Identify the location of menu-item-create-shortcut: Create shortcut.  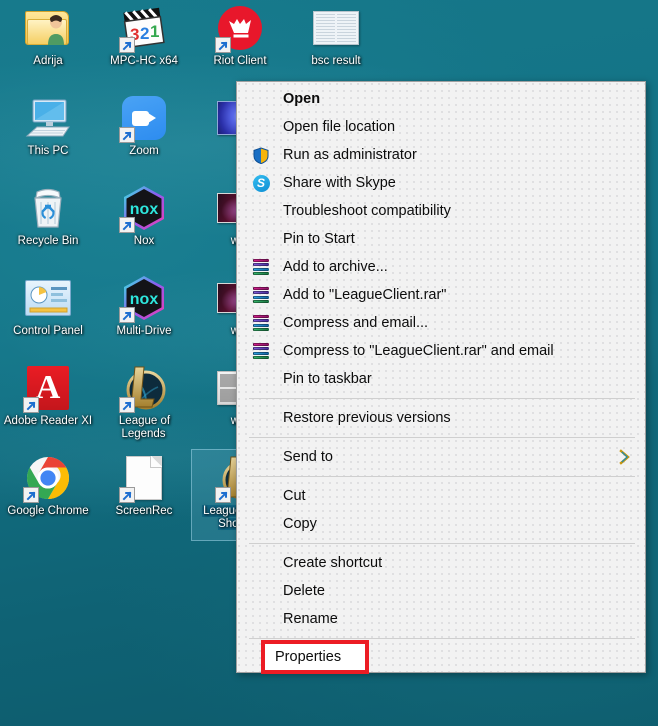
(441, 563).